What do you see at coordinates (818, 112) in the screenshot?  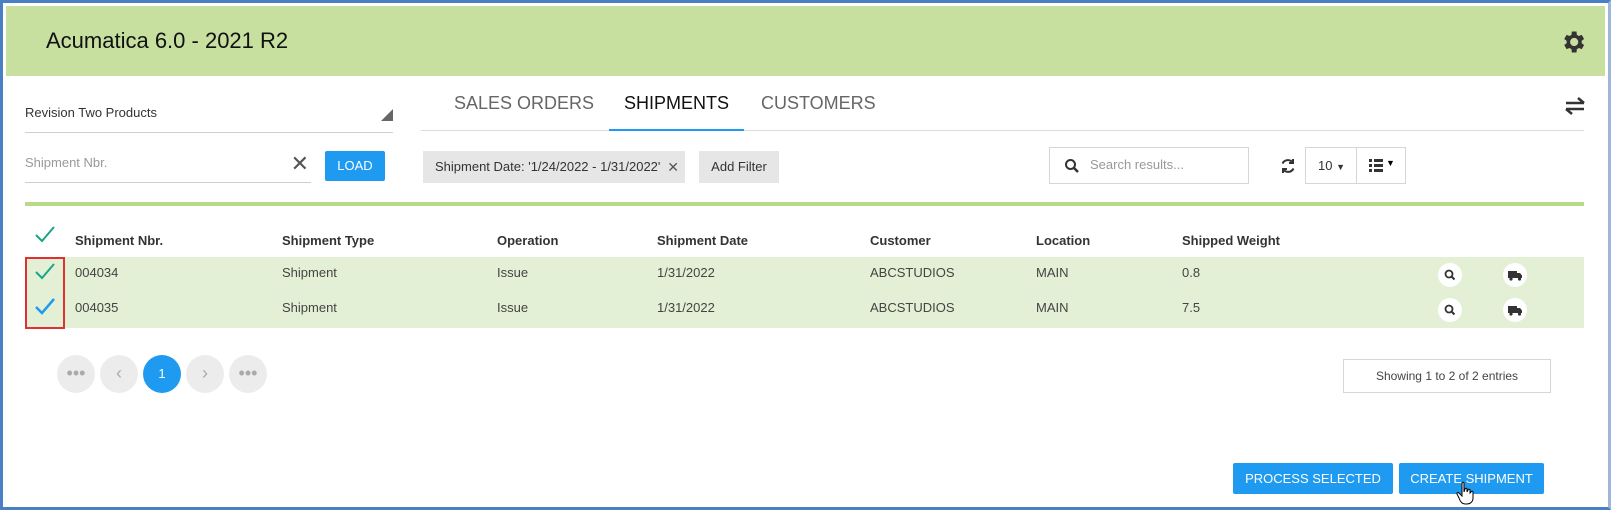 I see `tab-customers: CUSTOMERS` at bounding box center [818, 112].